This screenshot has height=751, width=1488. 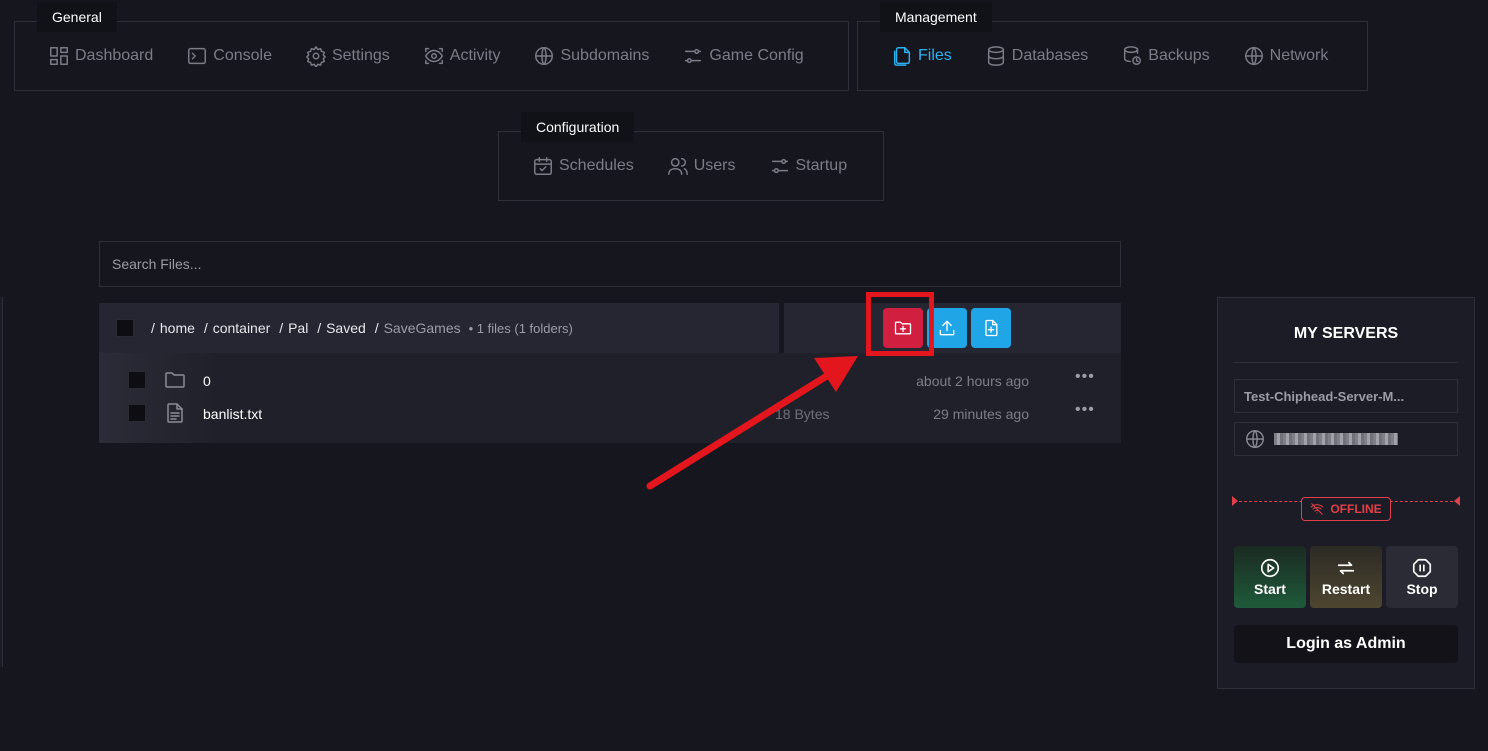 I want to click on highlight-box, so click(x=900, y=324).